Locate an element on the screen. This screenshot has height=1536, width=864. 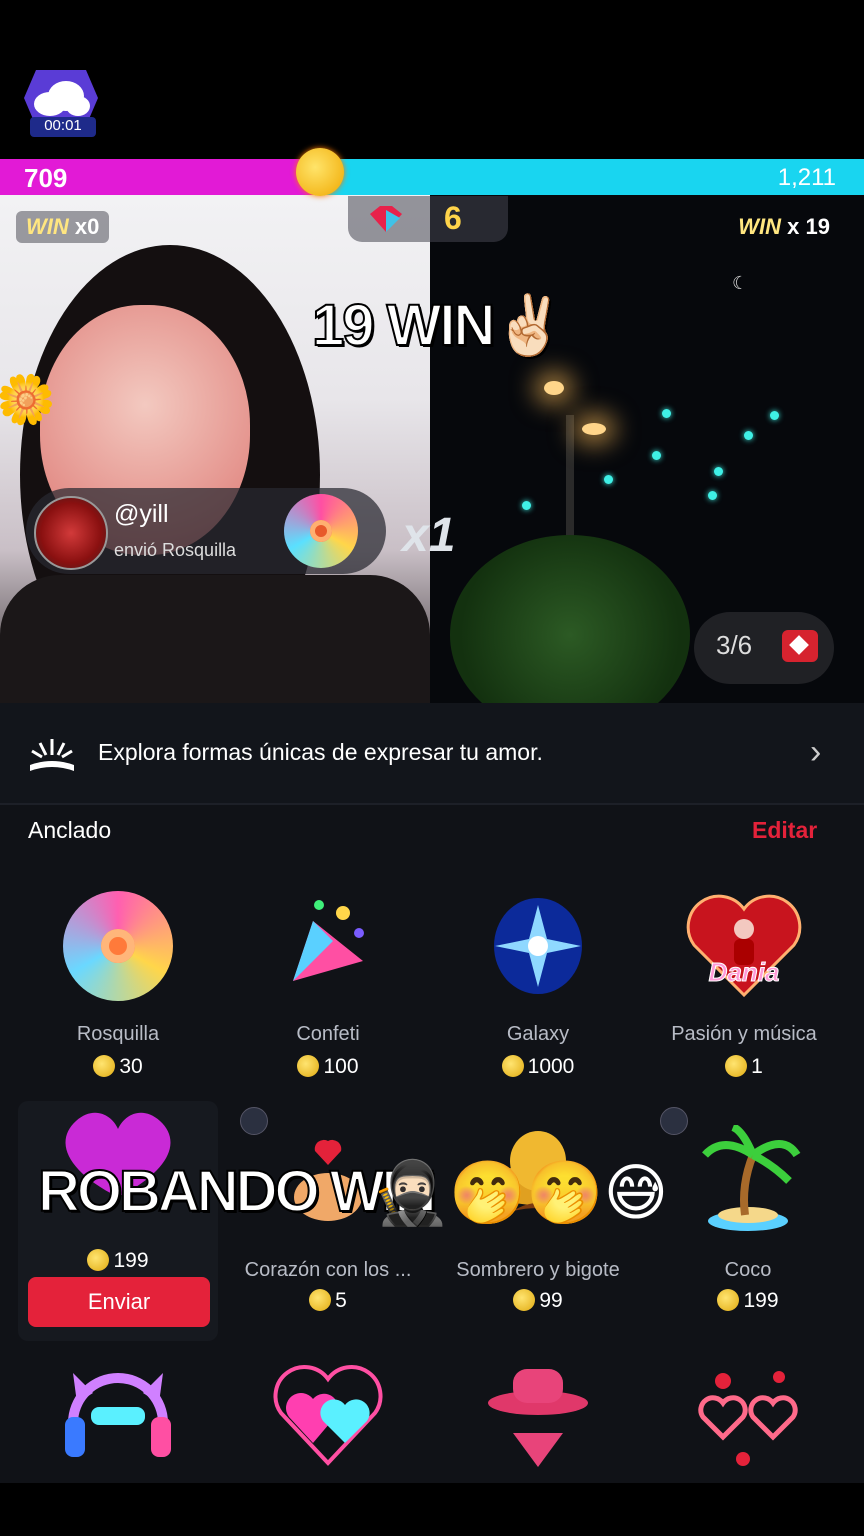
cat-headphones-icon is located at coordinates (118, 1418).